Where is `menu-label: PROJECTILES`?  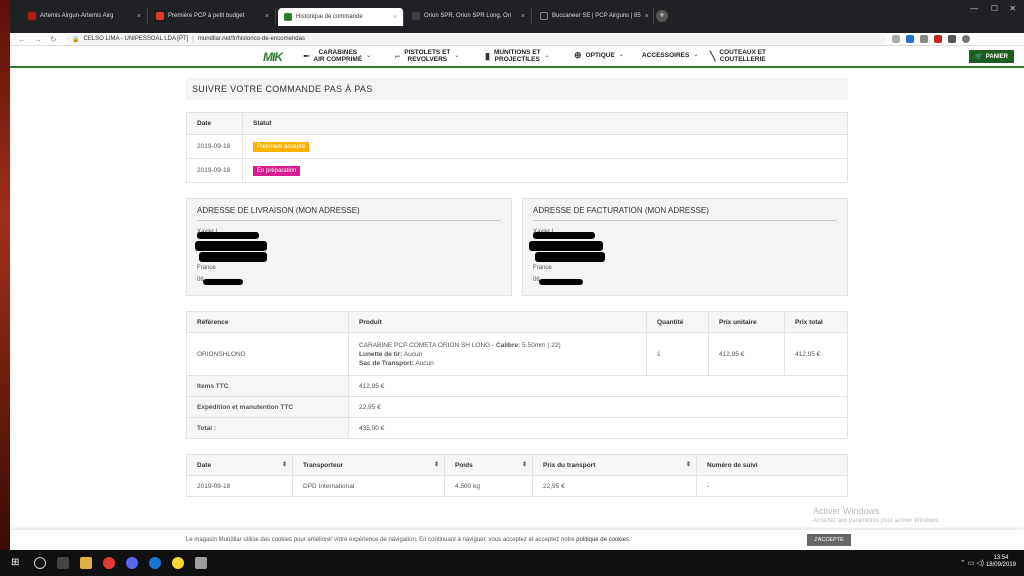 menu-label: PROJECTILES is located at coordinates (517, 59).